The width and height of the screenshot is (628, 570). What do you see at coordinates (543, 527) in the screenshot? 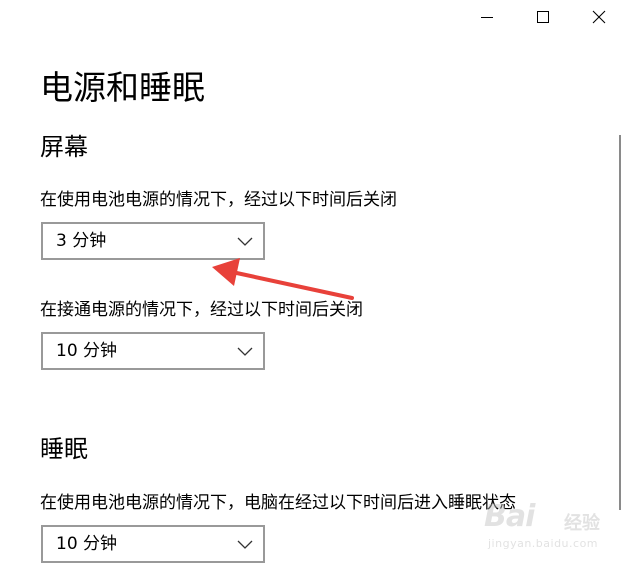
I see `baidu-jingyan-watermark: Bai 经验 jingyan.baidu.com` at bounding box center [543, 527].